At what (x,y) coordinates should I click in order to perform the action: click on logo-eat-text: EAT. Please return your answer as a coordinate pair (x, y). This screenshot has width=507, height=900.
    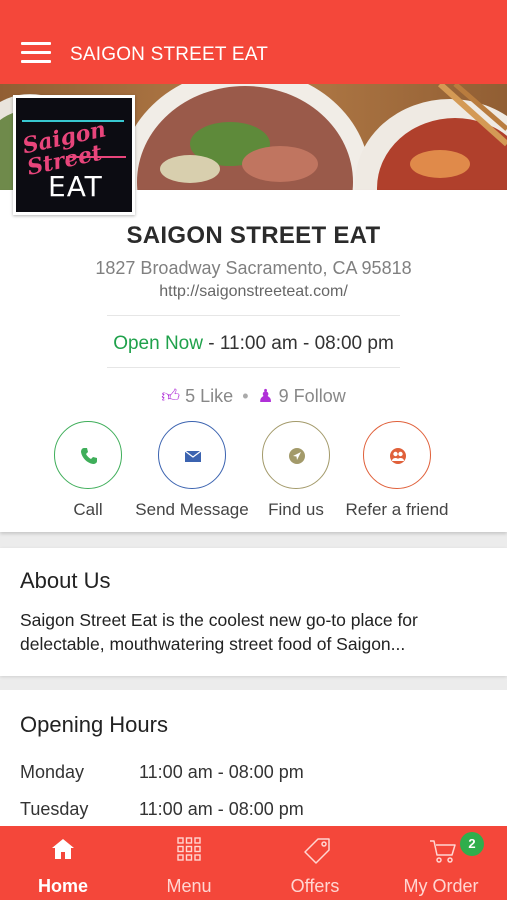
    Looking at the image, I should click on (75, 186).